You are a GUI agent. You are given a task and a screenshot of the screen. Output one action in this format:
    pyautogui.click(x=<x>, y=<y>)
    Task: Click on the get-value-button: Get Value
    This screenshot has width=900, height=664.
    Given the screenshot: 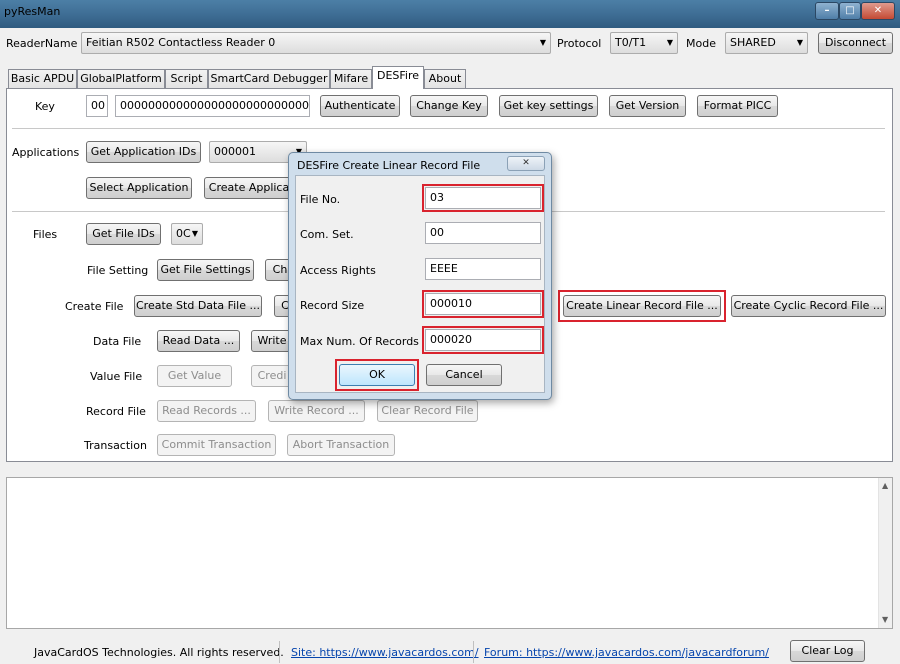 What is the action you would take?
    pyautogui.click(x=194, y=376)
    